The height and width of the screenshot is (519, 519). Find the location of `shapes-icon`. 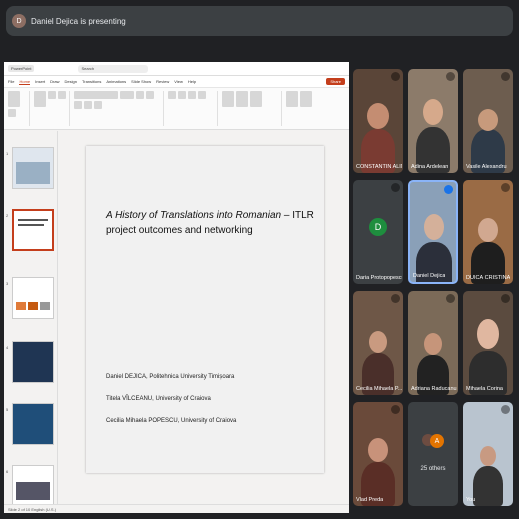

shapes-icon is located at coordinates (228, 99).